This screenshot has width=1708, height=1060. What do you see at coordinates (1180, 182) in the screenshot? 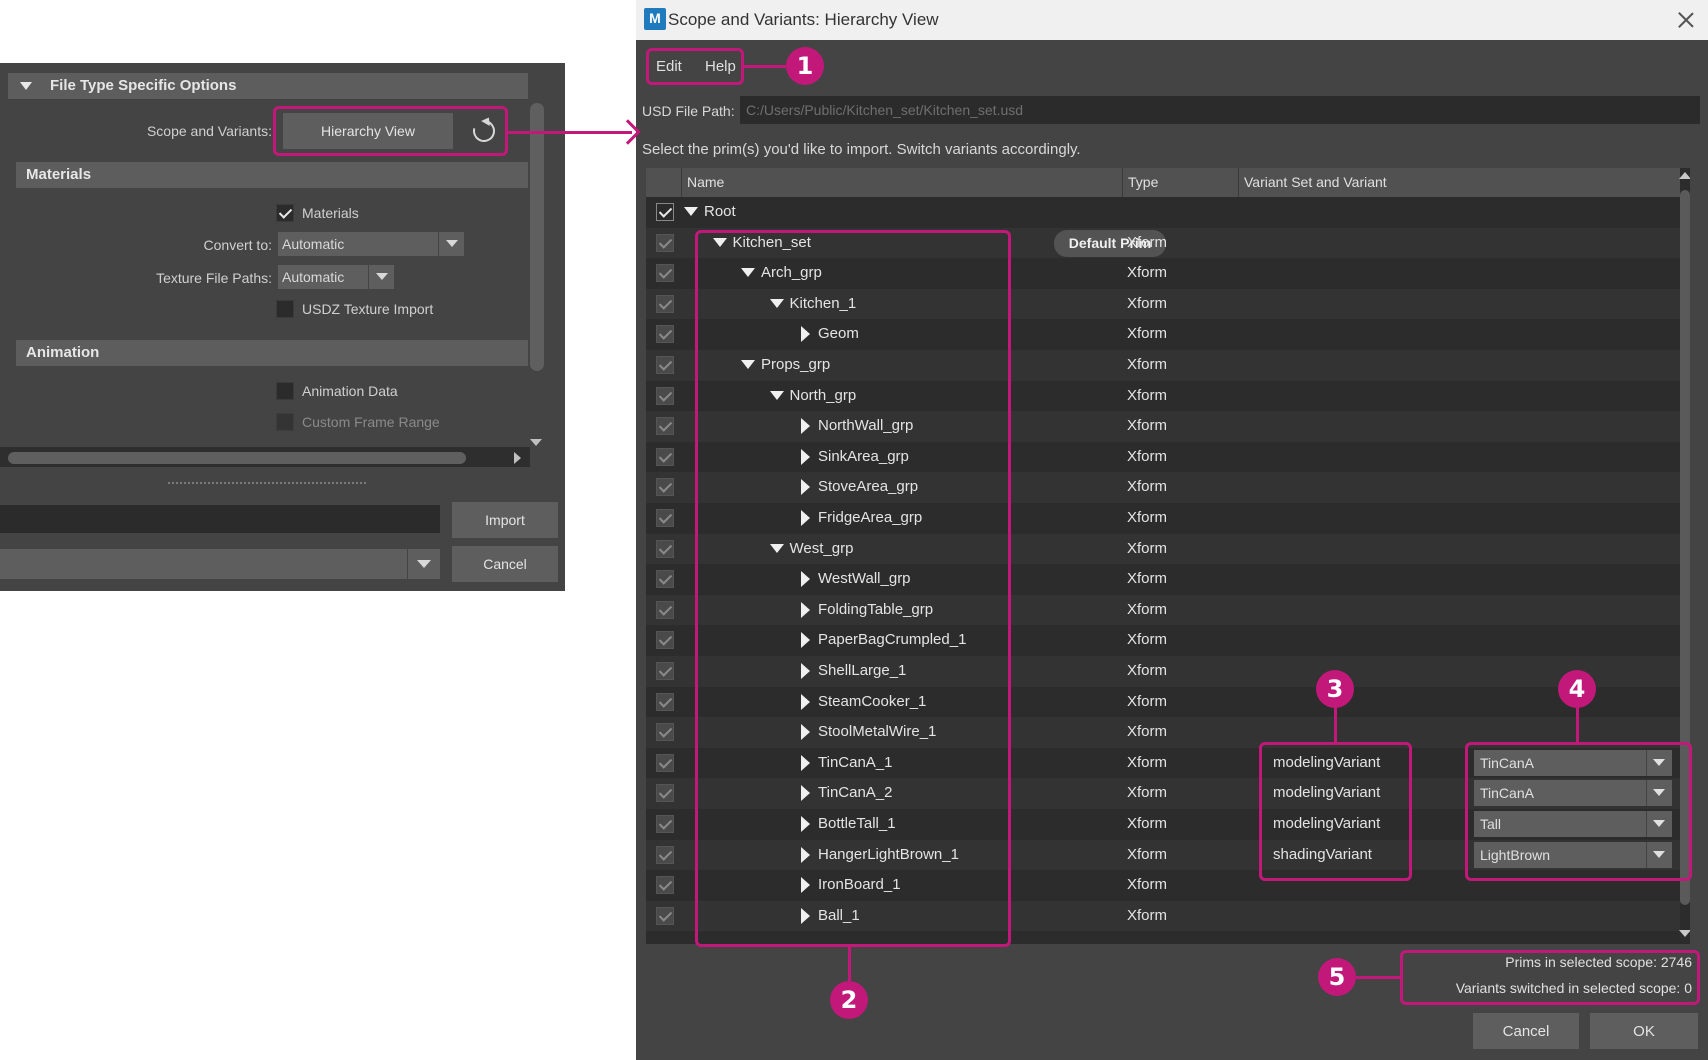
I see `column-header-type: Type` at bounding box center [1180, 182].